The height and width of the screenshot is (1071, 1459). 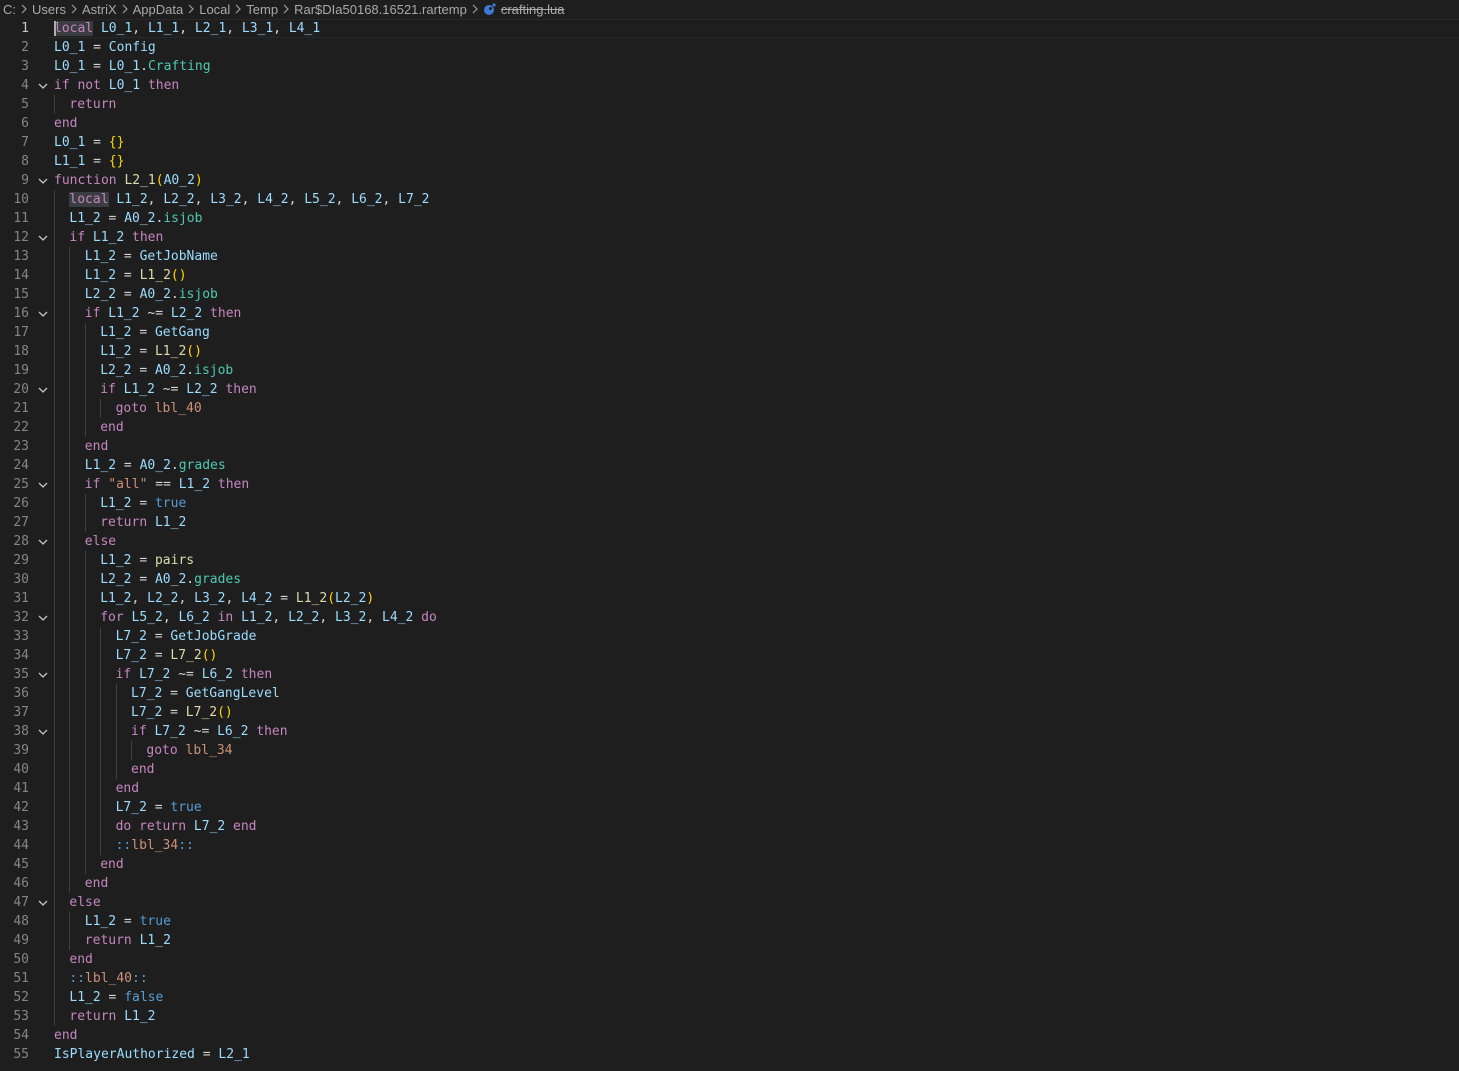 I want to click on code-line: 7 L0_1 = {}, so click(x=729, y=142).